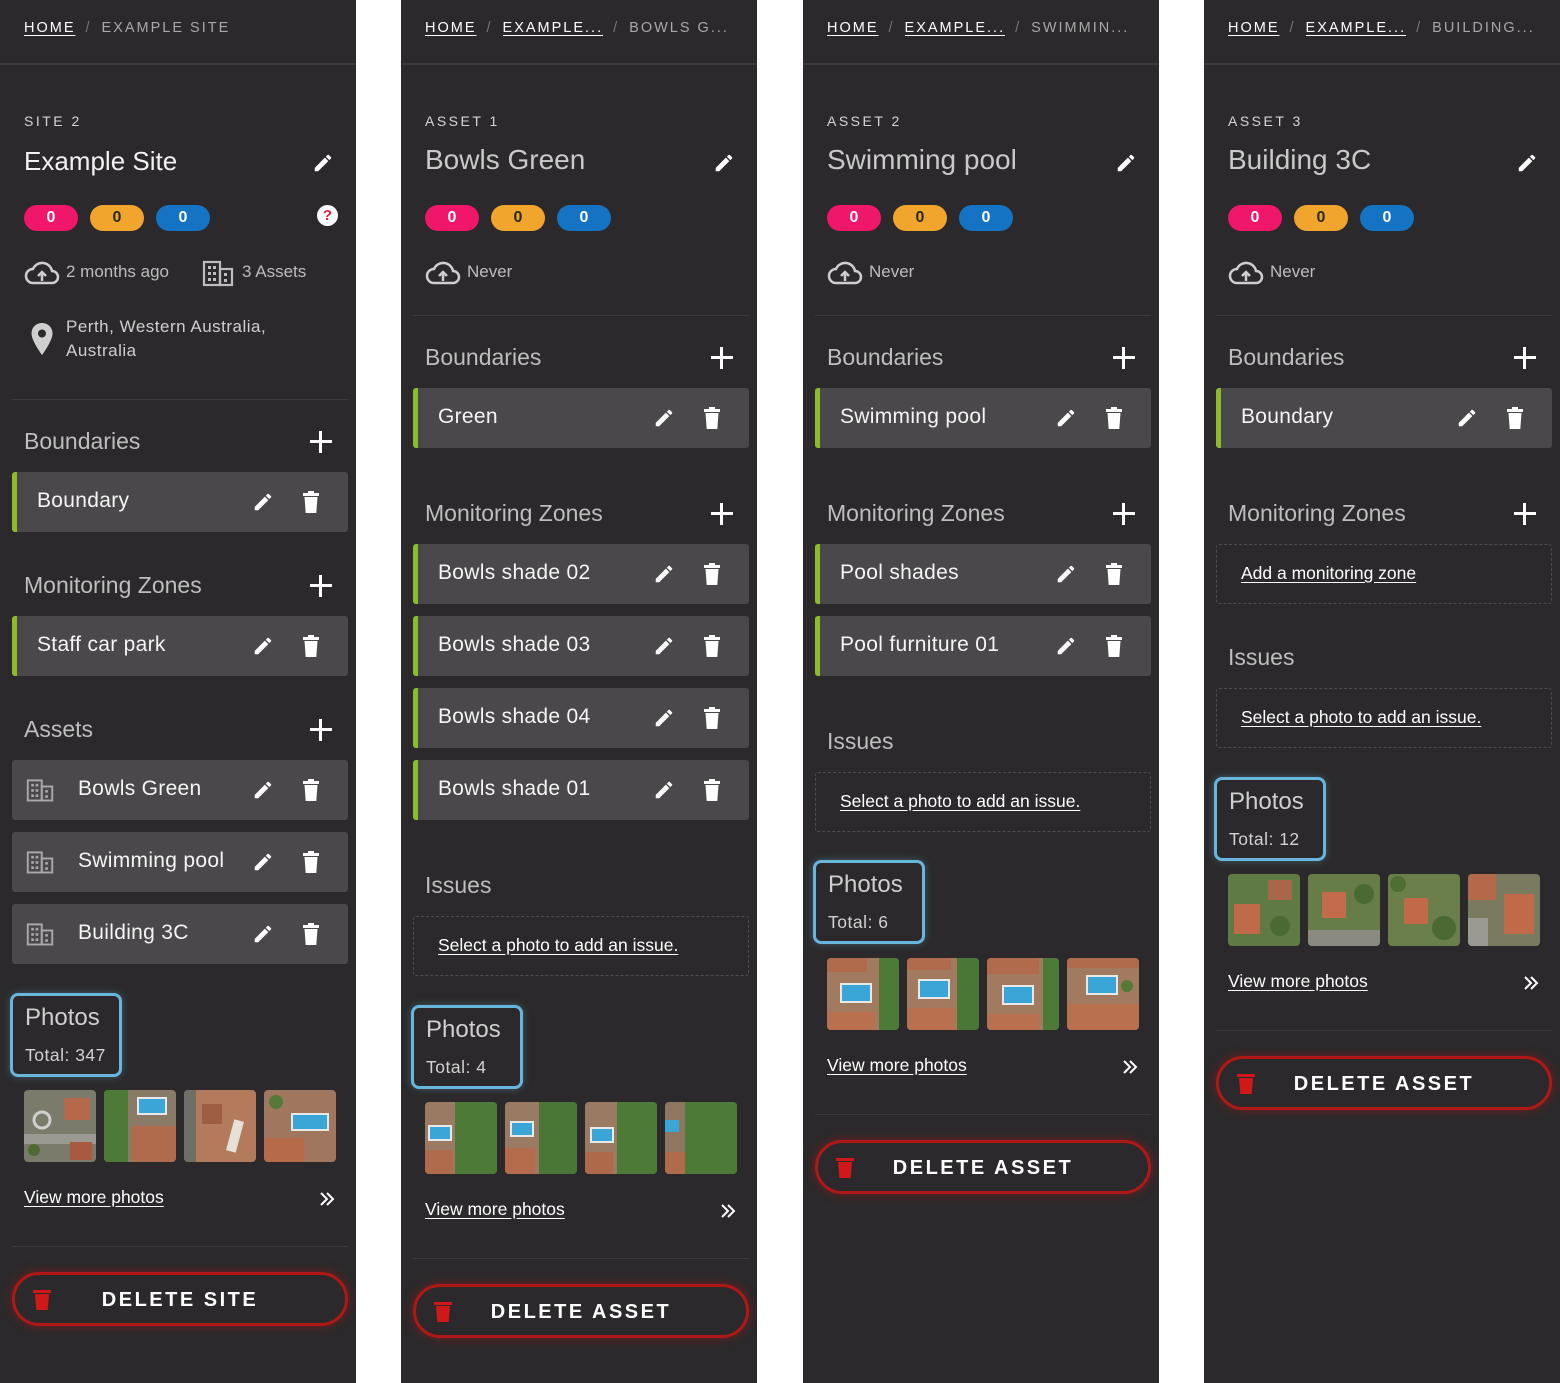  What do you see at coordinates (1270, 819) in the screenshot?
I see `photos-summary: Photos Total: 12` at bounding box center [1270, 819].